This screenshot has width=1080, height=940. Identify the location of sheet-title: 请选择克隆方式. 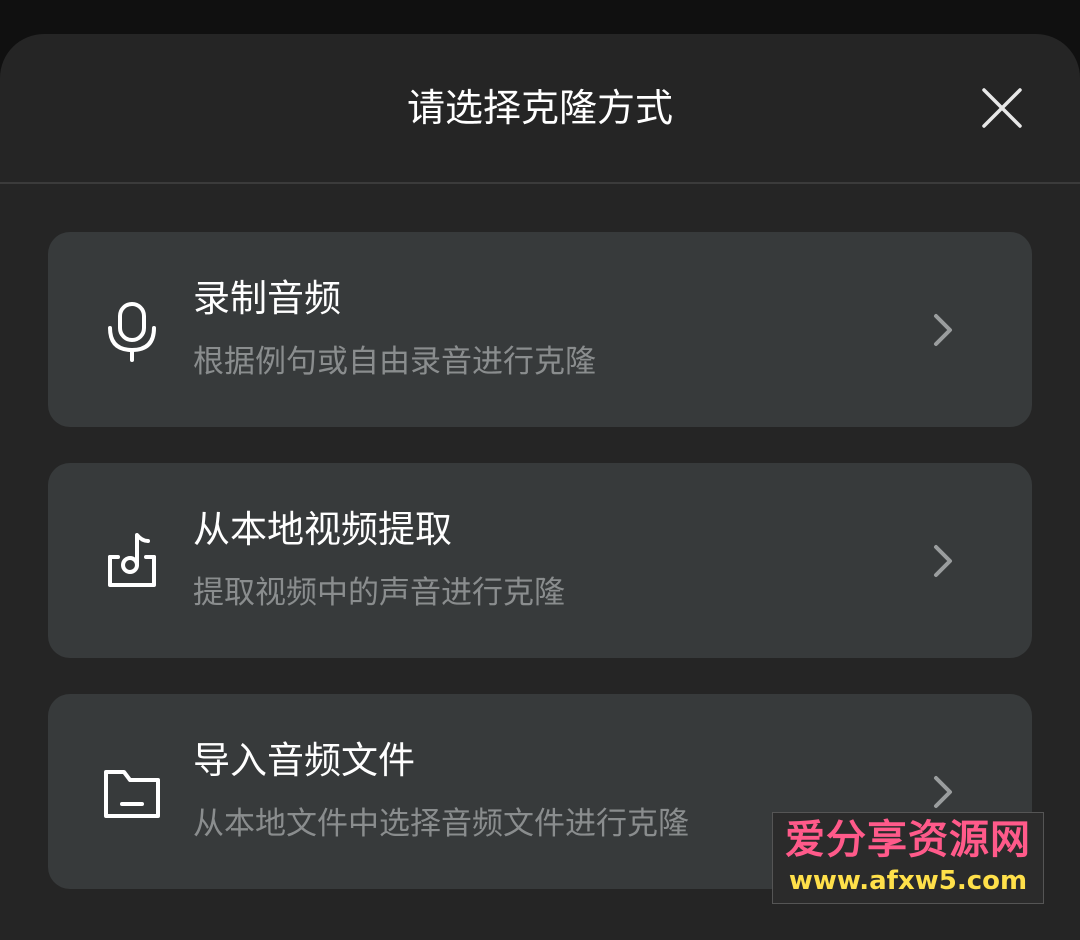
(539, 108).